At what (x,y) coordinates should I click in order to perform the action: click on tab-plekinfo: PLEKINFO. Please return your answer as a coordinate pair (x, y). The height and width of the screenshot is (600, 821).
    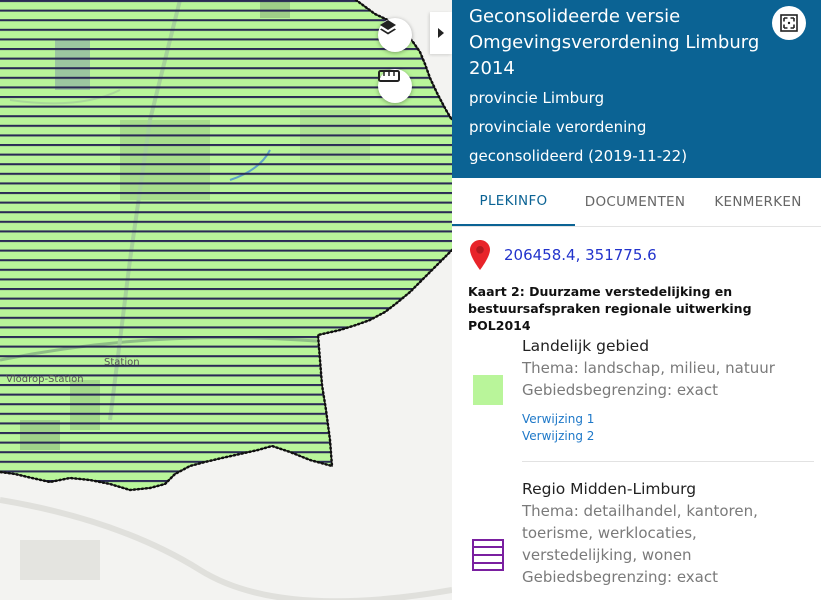
    Looking at the image, I should click on (513, 202).